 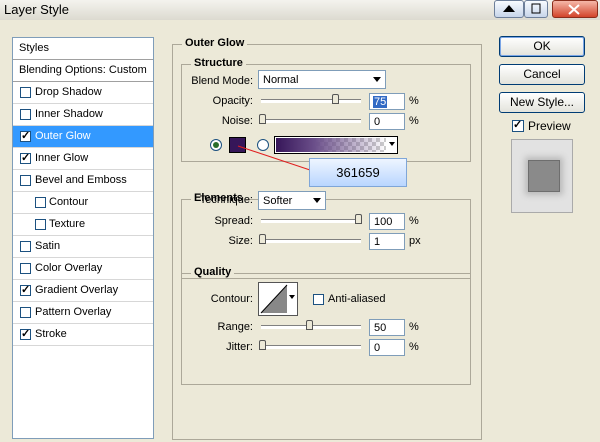 What do you see at coordinates (40, 224) in the screenshot?
I see `texture-checkbox` at bounding box center [40, 224].